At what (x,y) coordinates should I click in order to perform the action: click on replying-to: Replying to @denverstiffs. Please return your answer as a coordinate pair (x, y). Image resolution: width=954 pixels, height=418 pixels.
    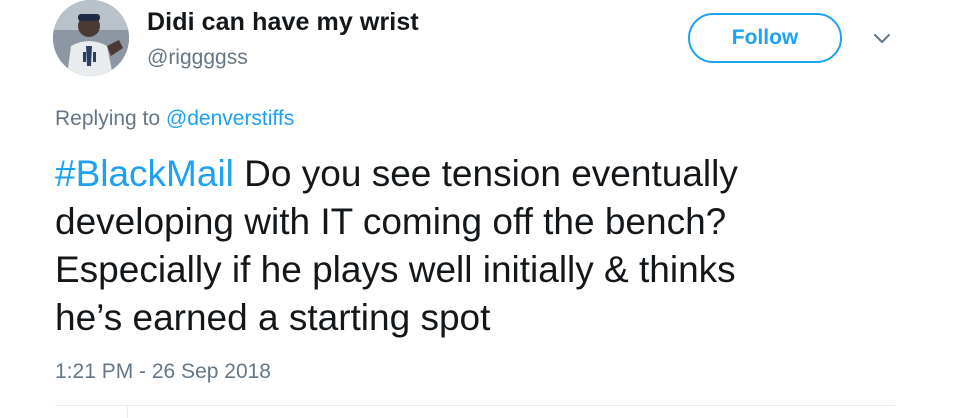
    Looking at the image, I should click on (174, 119).